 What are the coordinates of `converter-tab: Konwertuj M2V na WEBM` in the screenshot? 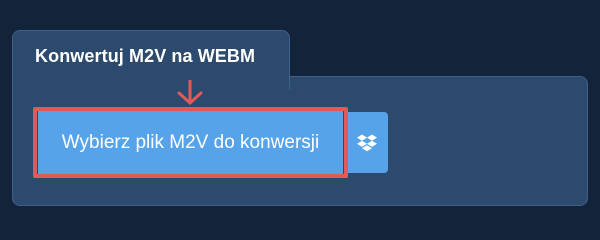 It's located at (151, 60).